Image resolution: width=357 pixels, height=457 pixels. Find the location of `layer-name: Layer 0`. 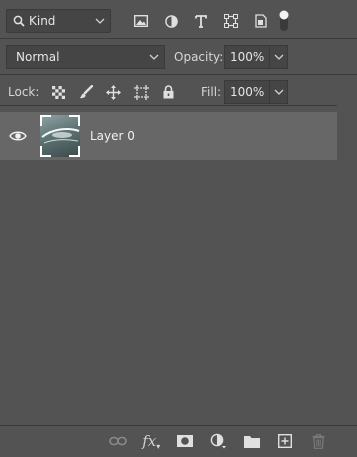

layer-name: Layer 0 is located at coordinates (112, 136).